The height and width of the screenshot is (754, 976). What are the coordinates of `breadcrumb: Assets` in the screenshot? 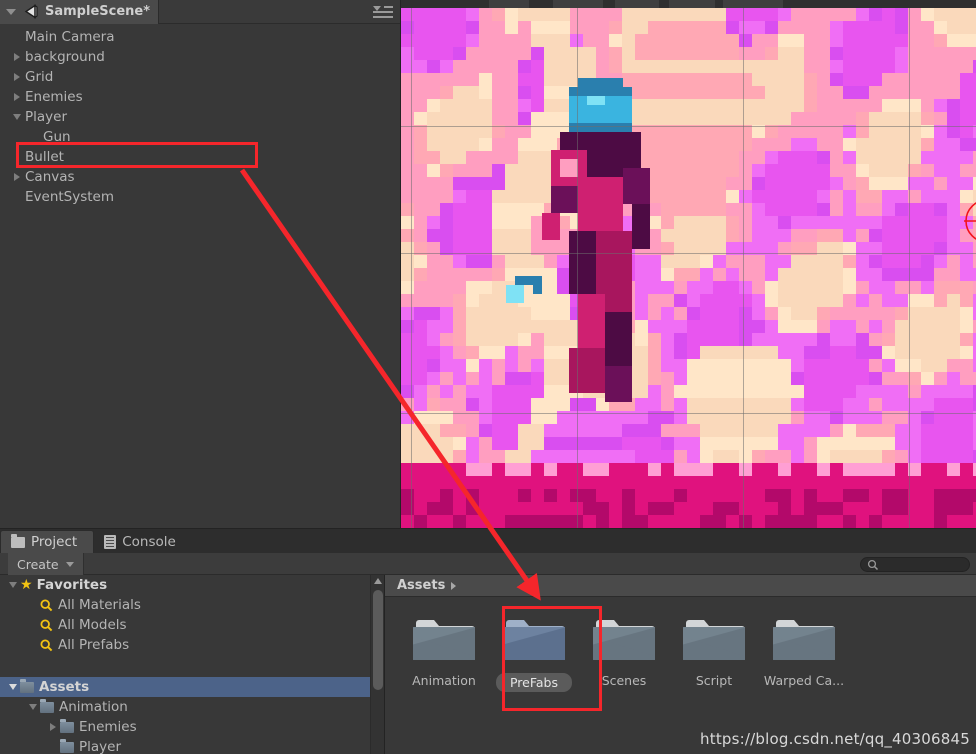 It's located at (680, 586).